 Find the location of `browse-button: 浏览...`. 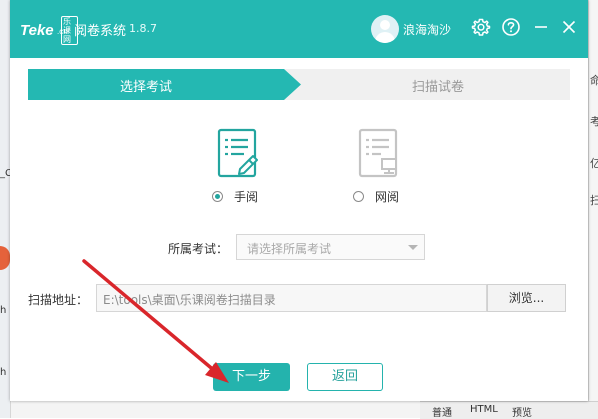

browse-button: 浏览... is located at coordinates (526, 298).